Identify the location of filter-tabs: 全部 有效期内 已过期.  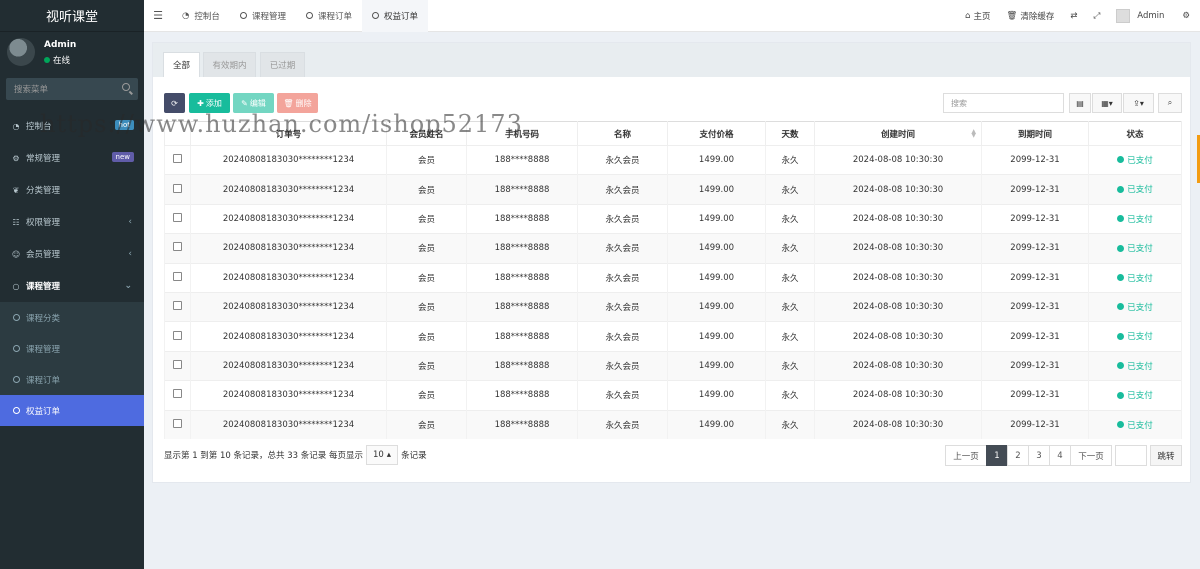
(671, 60).